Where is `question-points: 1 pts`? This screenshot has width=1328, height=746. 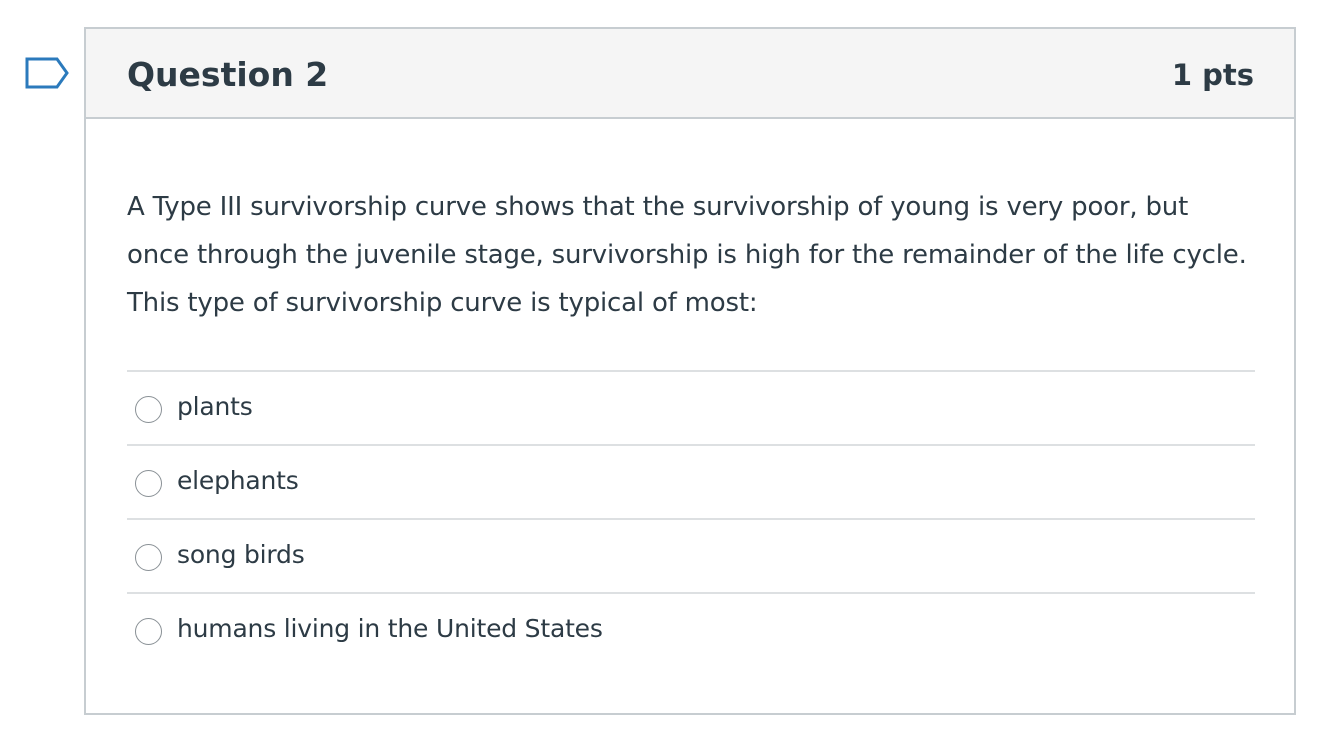 question-points: 1 pts is located at coordinates (1212, 75).